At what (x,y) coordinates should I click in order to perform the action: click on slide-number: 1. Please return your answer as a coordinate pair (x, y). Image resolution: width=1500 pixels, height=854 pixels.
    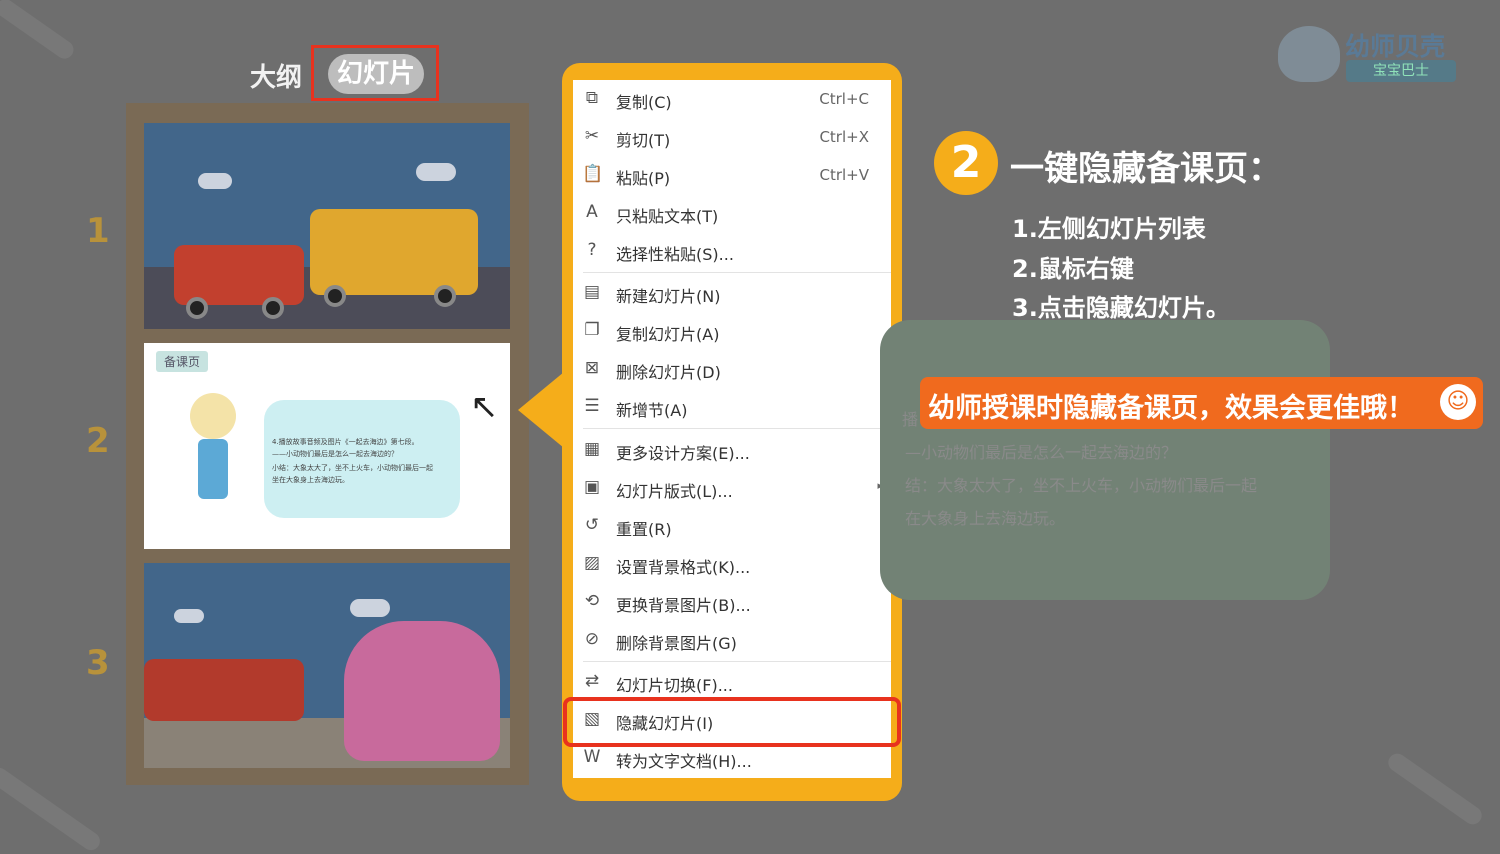
    Looking at the image, I should click on (98, 231).